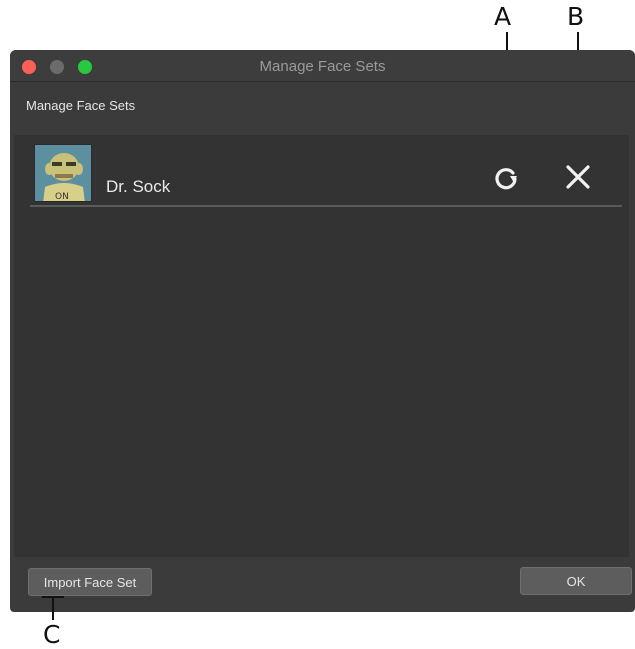 The height and width of the screenshot is (649, 635). What do you see at coordinates (138, 186) in the screenshot?
I see `face-set-name: Dr. Sock` at bounding box center [138, 186].